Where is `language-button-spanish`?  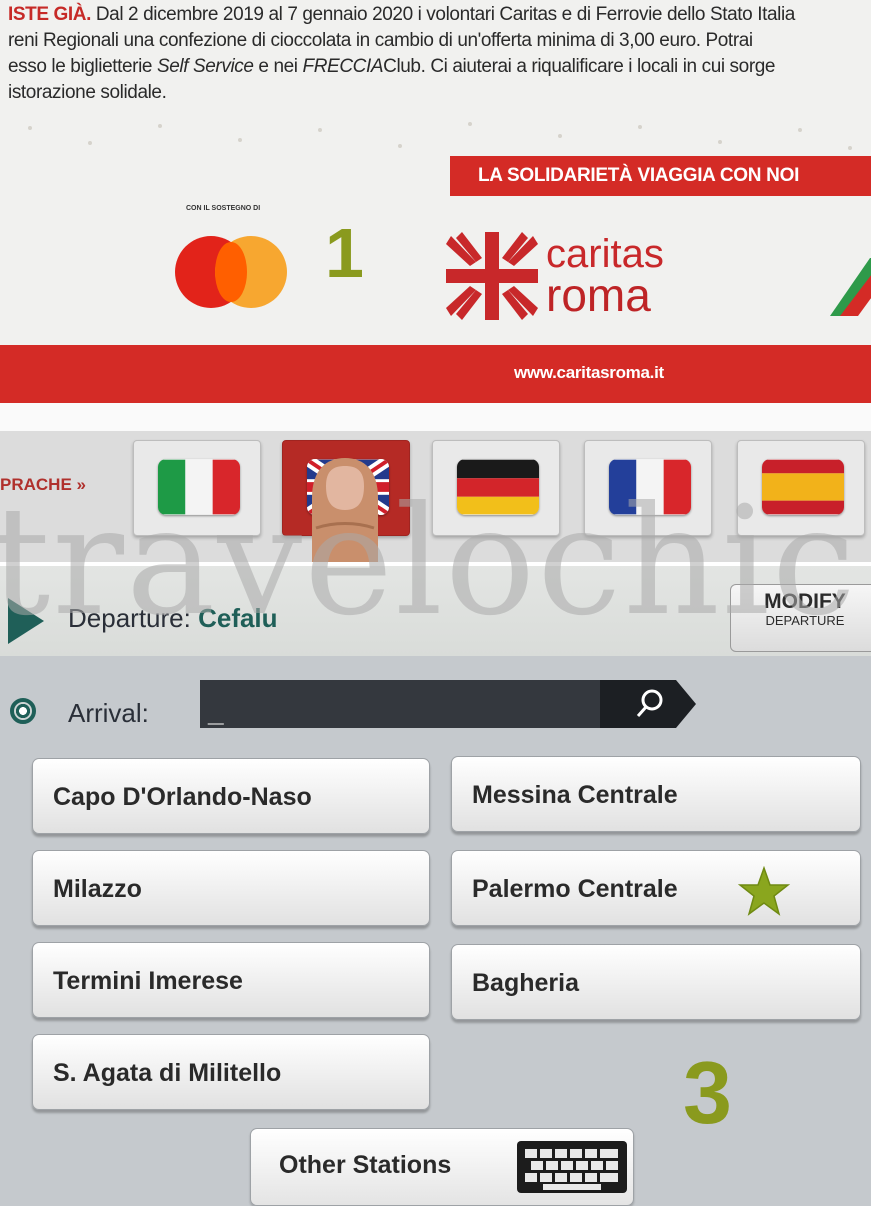 language-button-spanish is located at coordinates (801, 488).